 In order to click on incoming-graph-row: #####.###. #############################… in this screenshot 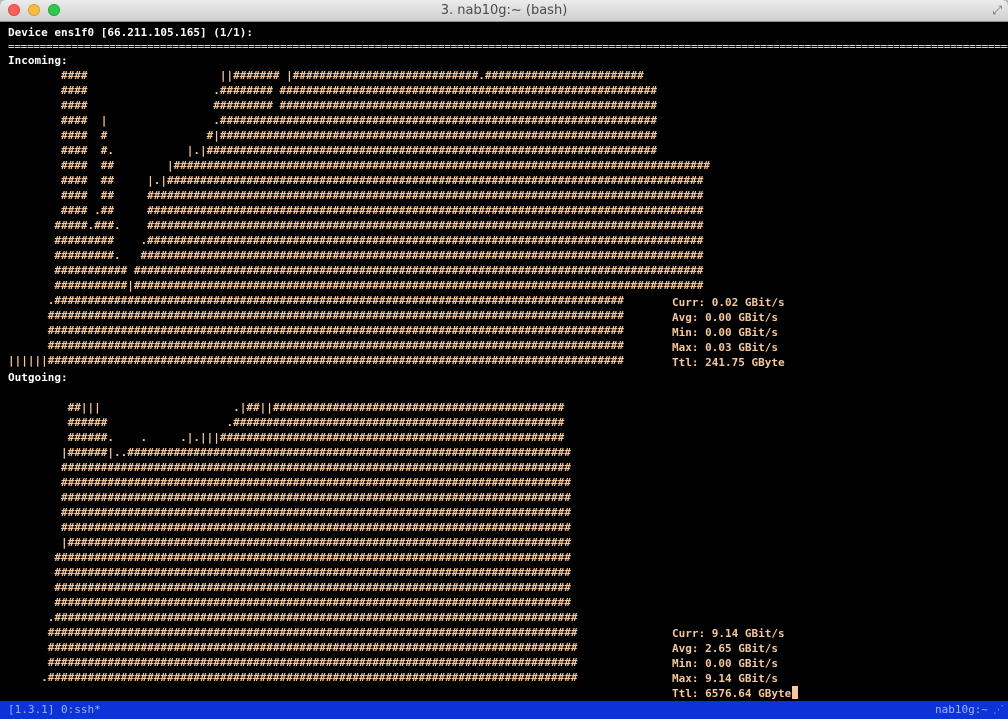, I will do `click(356, 225)`.